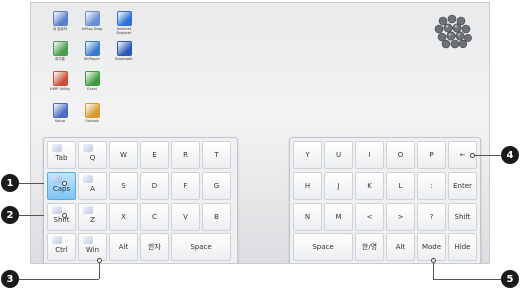 The width and height of the screenshot is (520, 290). What do you see at coordinates (61, 189) in the screenshot?
I see `key-label: Caps` at bounding box center [61, 189].